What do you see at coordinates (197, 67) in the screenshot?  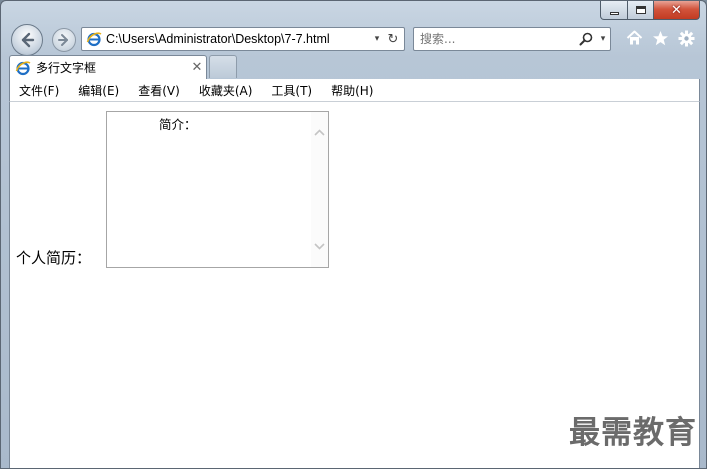 I see `tab-close-icon: ✕` at bounding box center [197, 67].